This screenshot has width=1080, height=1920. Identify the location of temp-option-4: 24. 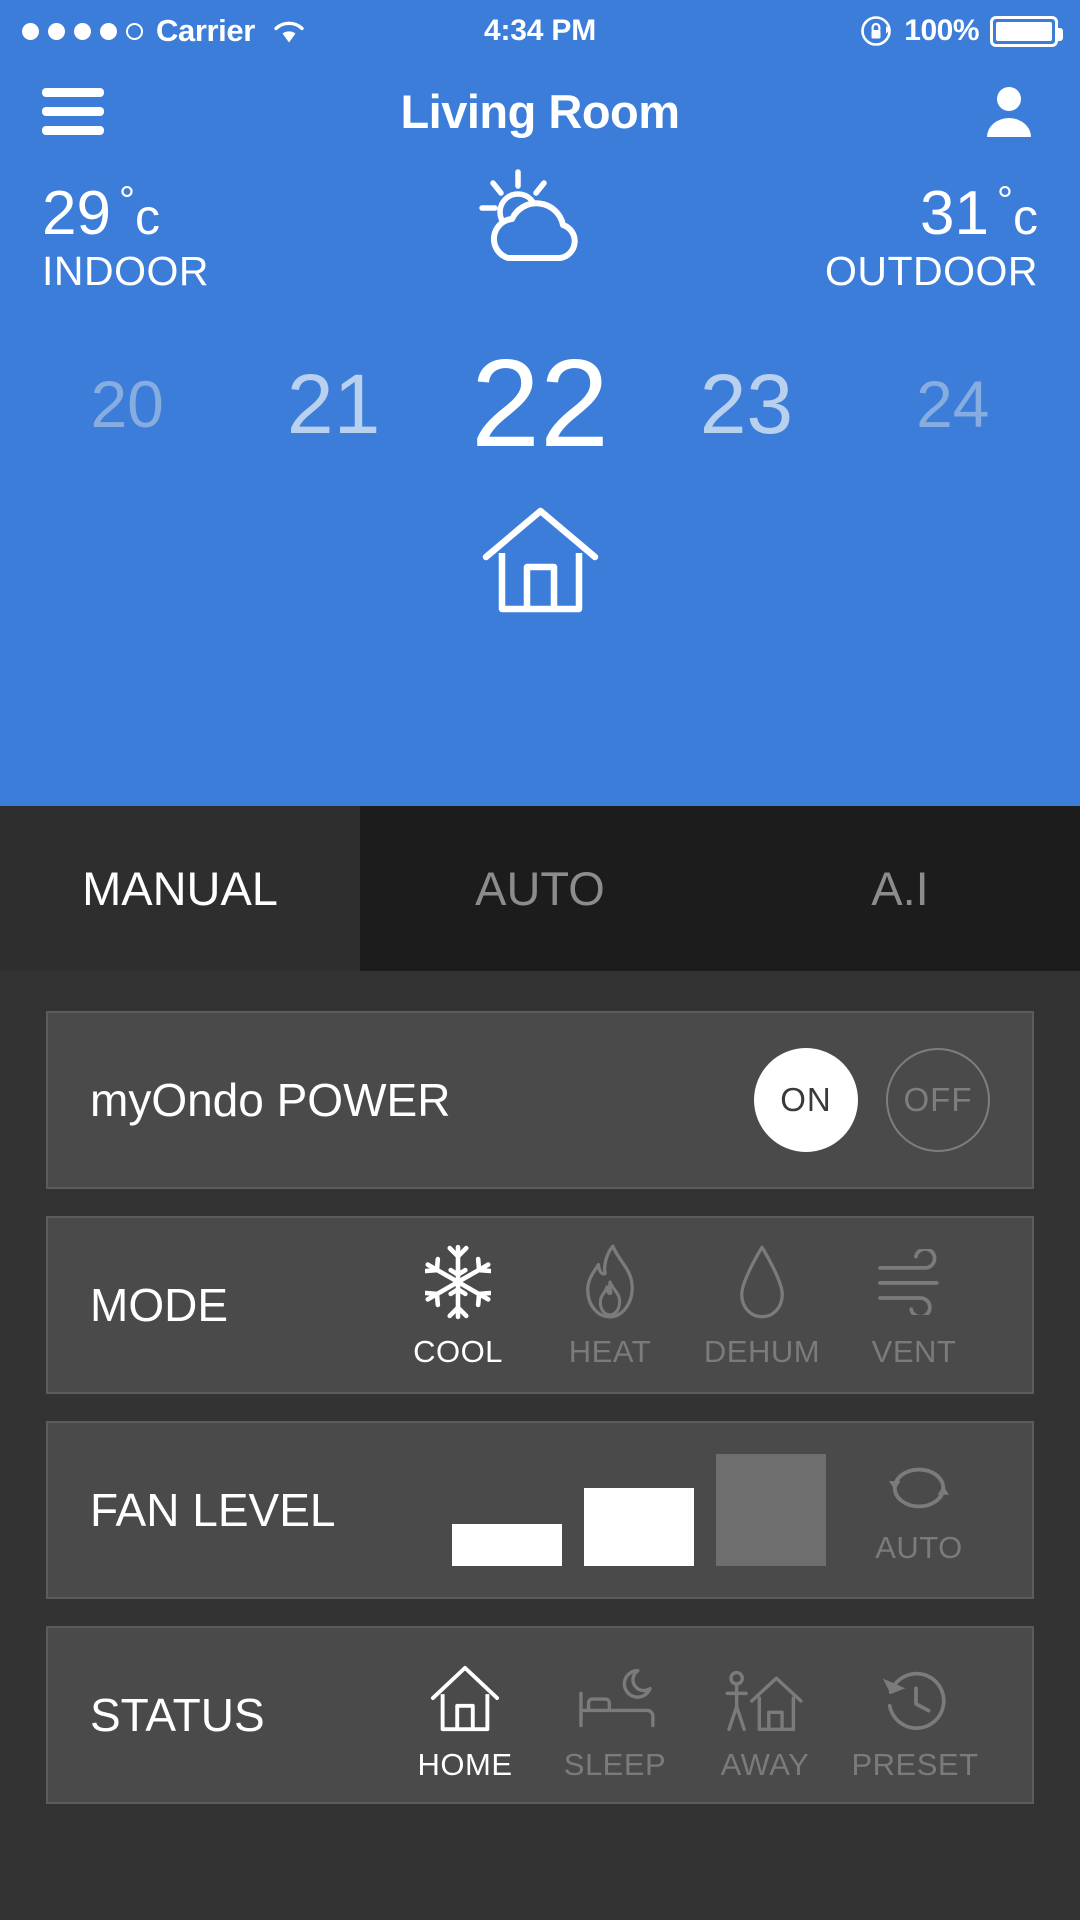
(953, 404).